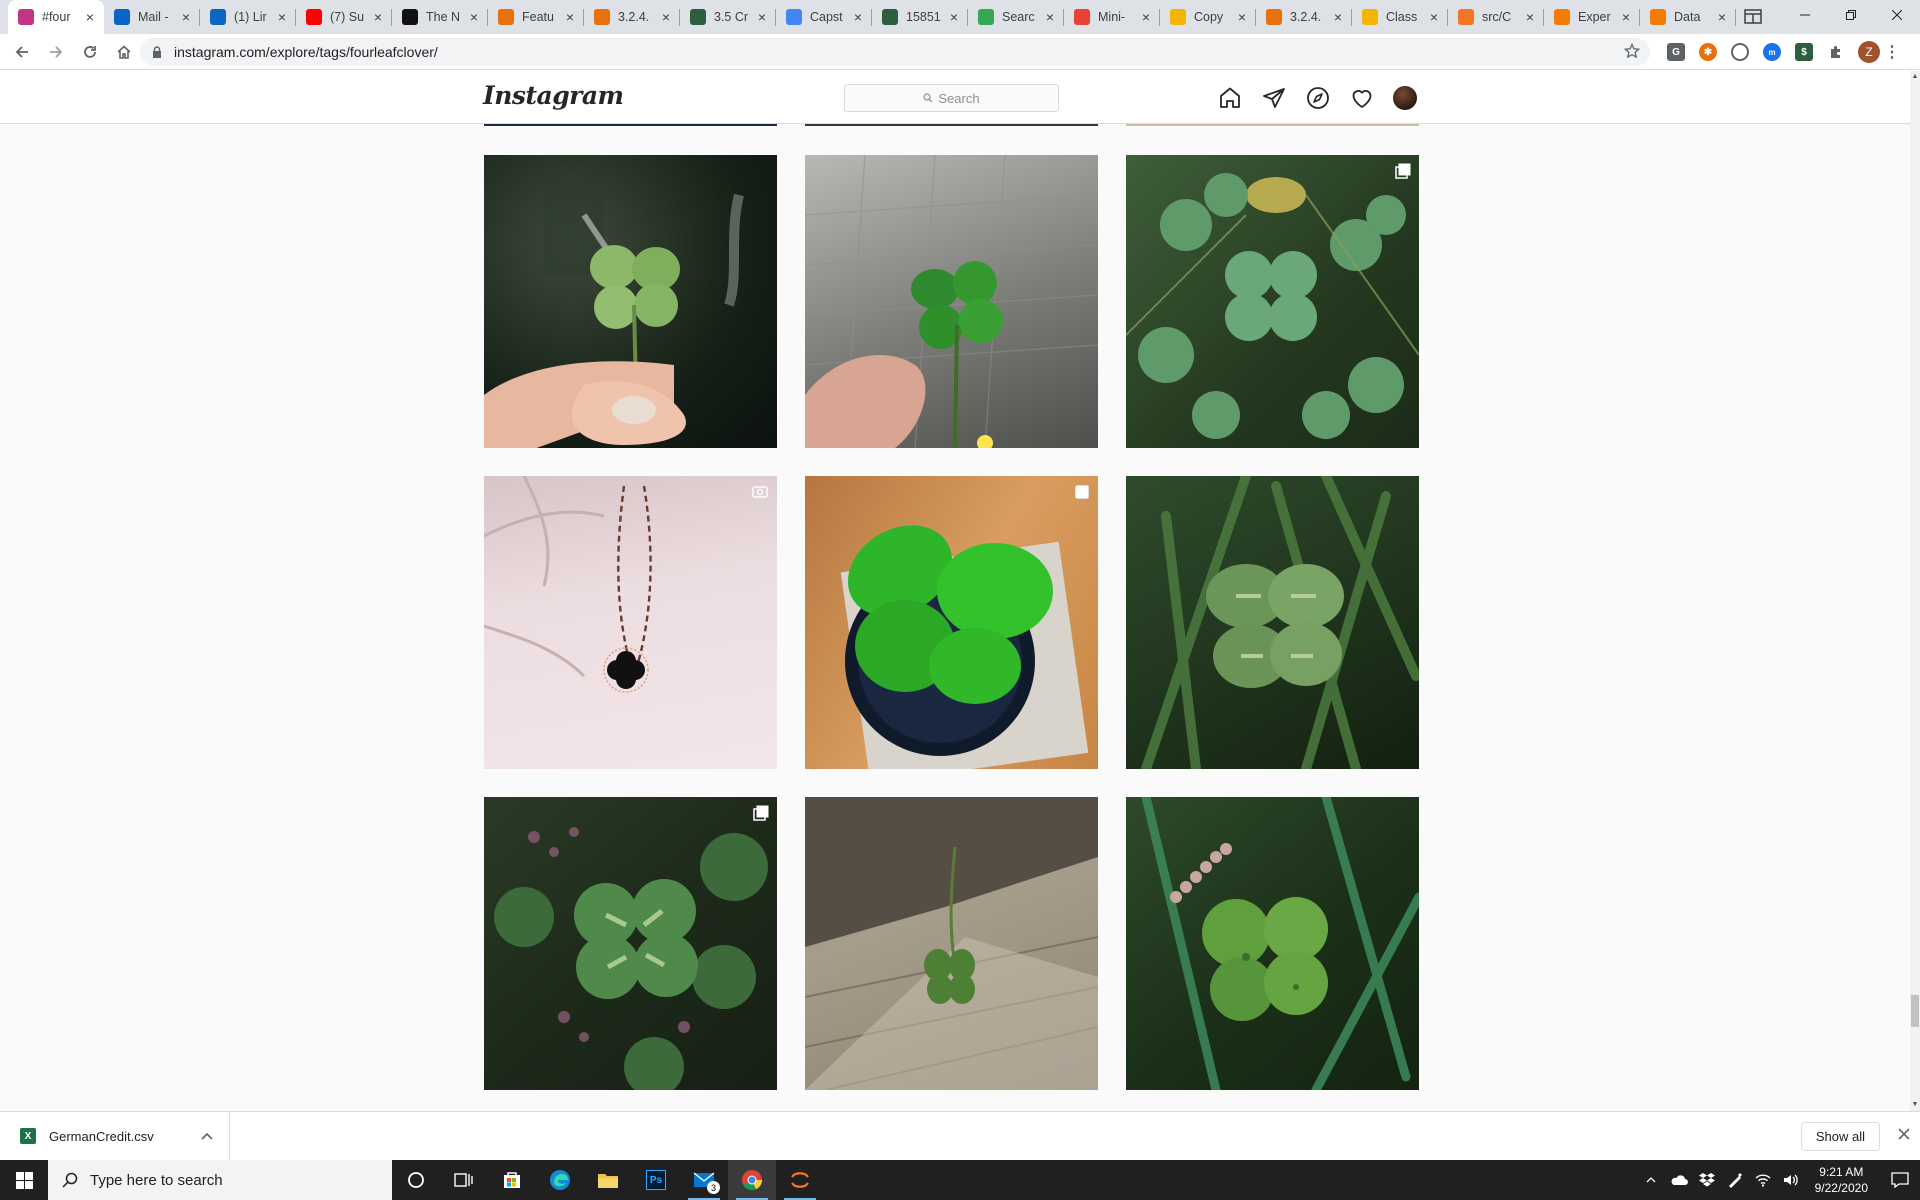 The height and width of the screenshot is (1200, 1920). Describe the element at coordinates (90, 52) in the screenshot. I see `reload-button` at that location.